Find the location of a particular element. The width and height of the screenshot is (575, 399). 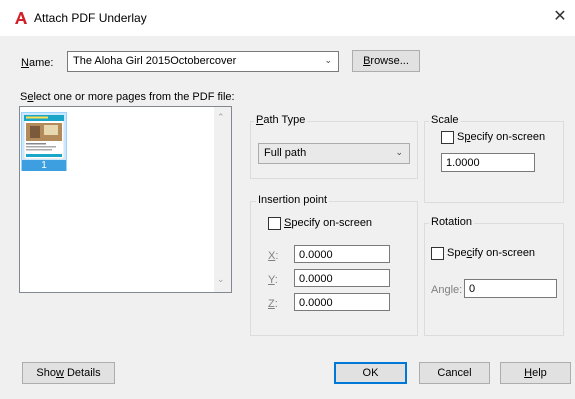

scroll-down-icon: ⌄ is located at coordinates (221, 279).